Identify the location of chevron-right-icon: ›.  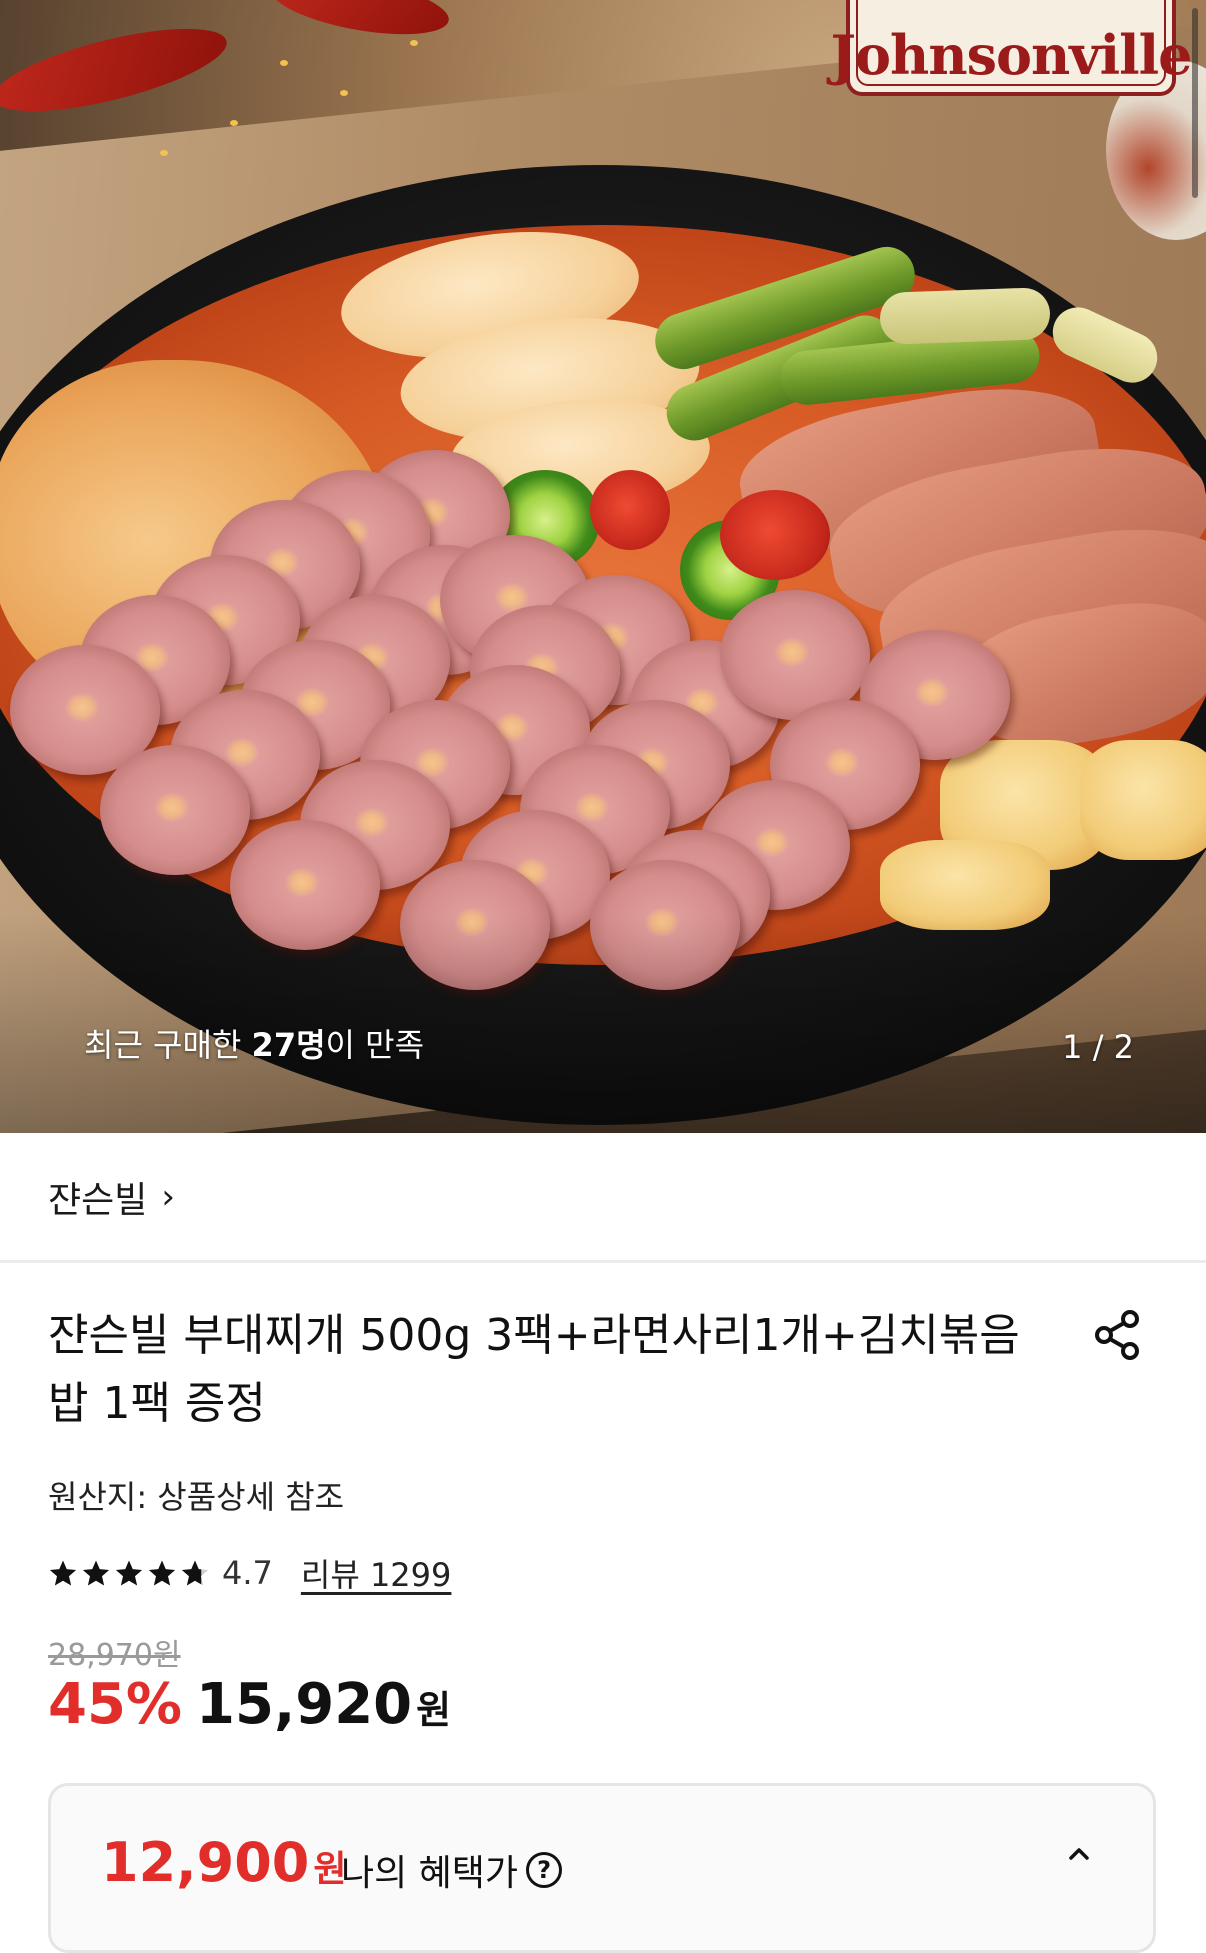
(168, 1196).